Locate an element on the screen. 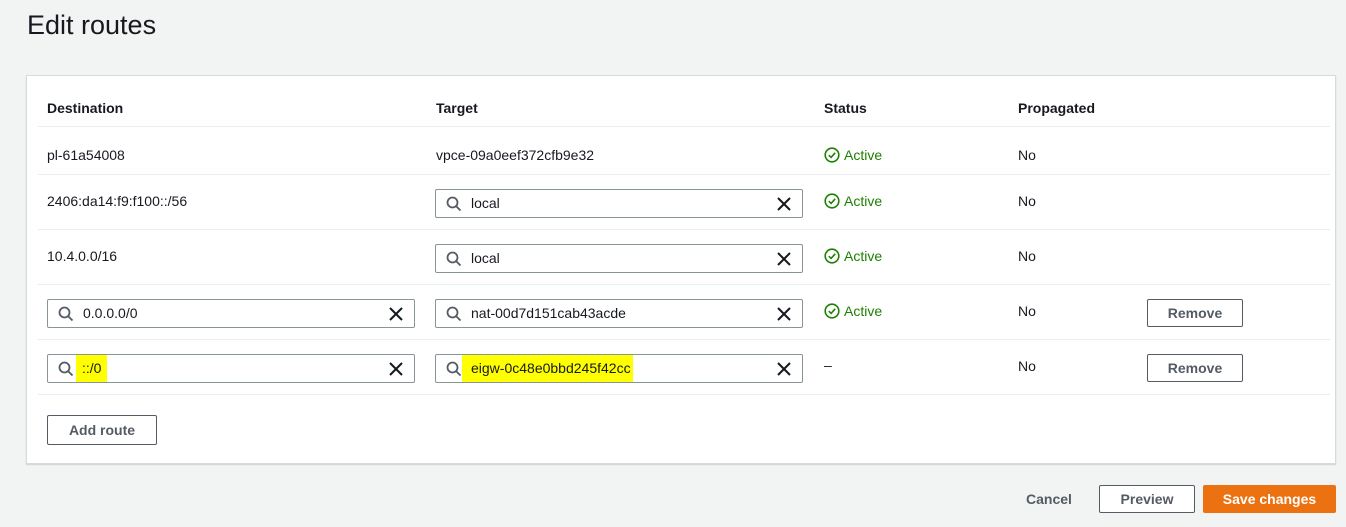 This screenshot has width=1346, height=527. target-input-value: eigw-0c48e0bbd245f42cc is located at coordinates (547, 368).